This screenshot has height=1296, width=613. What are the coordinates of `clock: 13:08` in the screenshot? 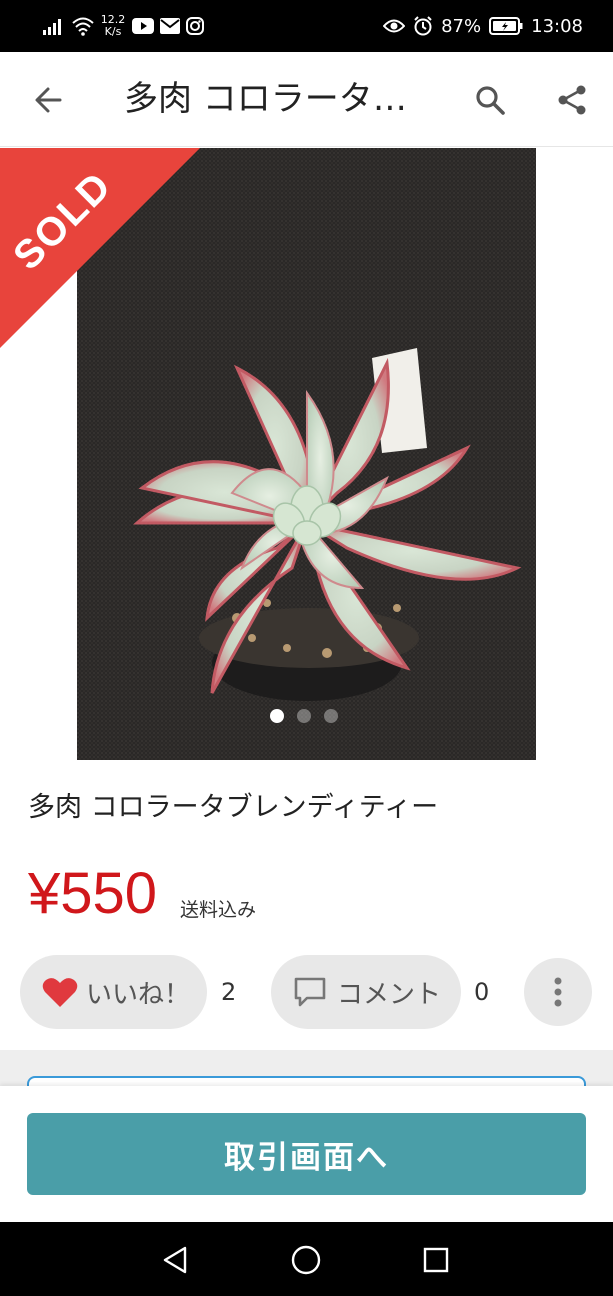 It's located at (557, 26).